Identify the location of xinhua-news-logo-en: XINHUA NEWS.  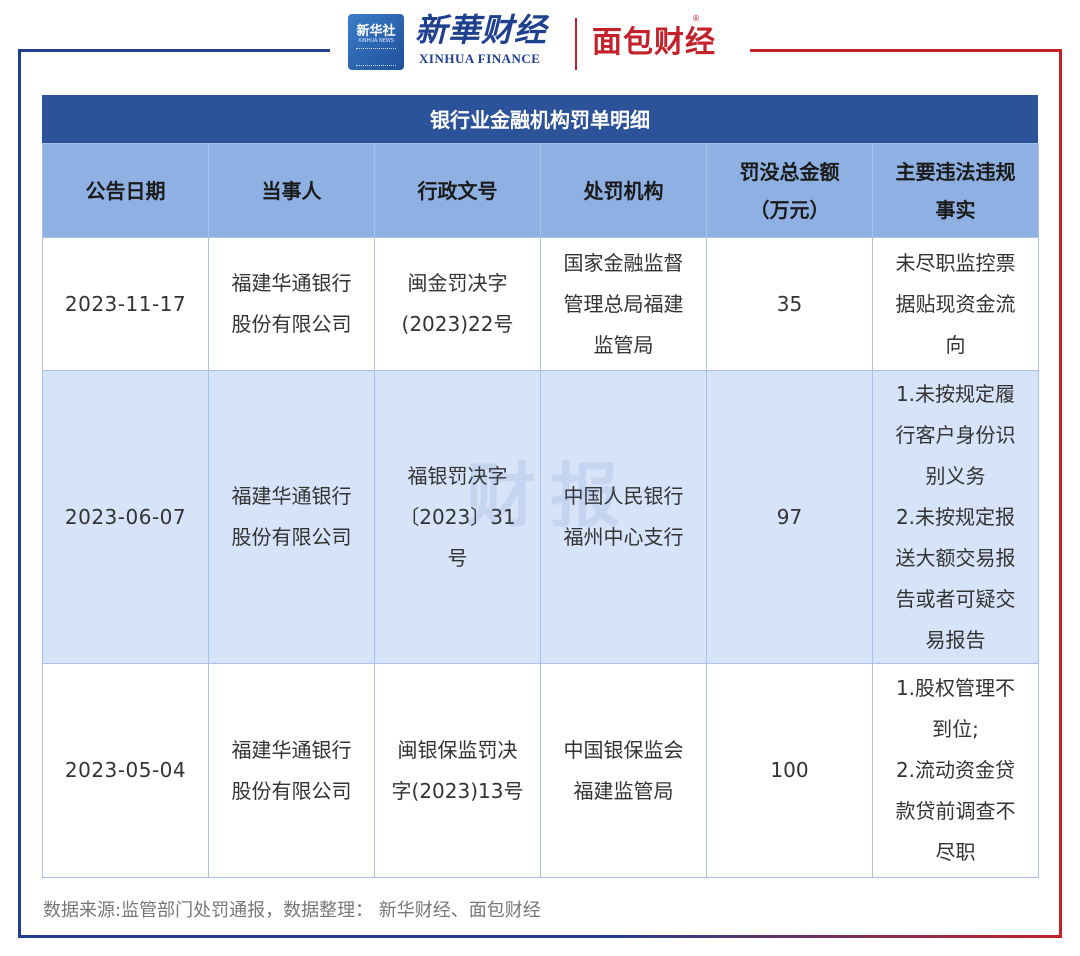
(376, 41).